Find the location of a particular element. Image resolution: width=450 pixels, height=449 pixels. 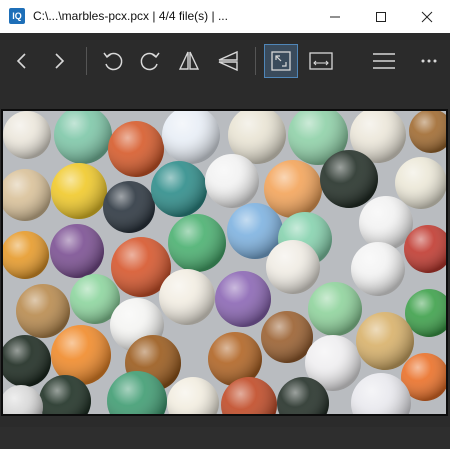

fit-width-icon is located at coordinates (321, 61).